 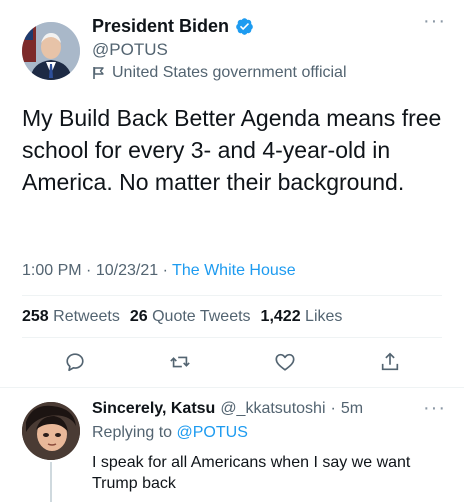 I want to click on author-display-name: President Biden, so click(x=160, y=26).